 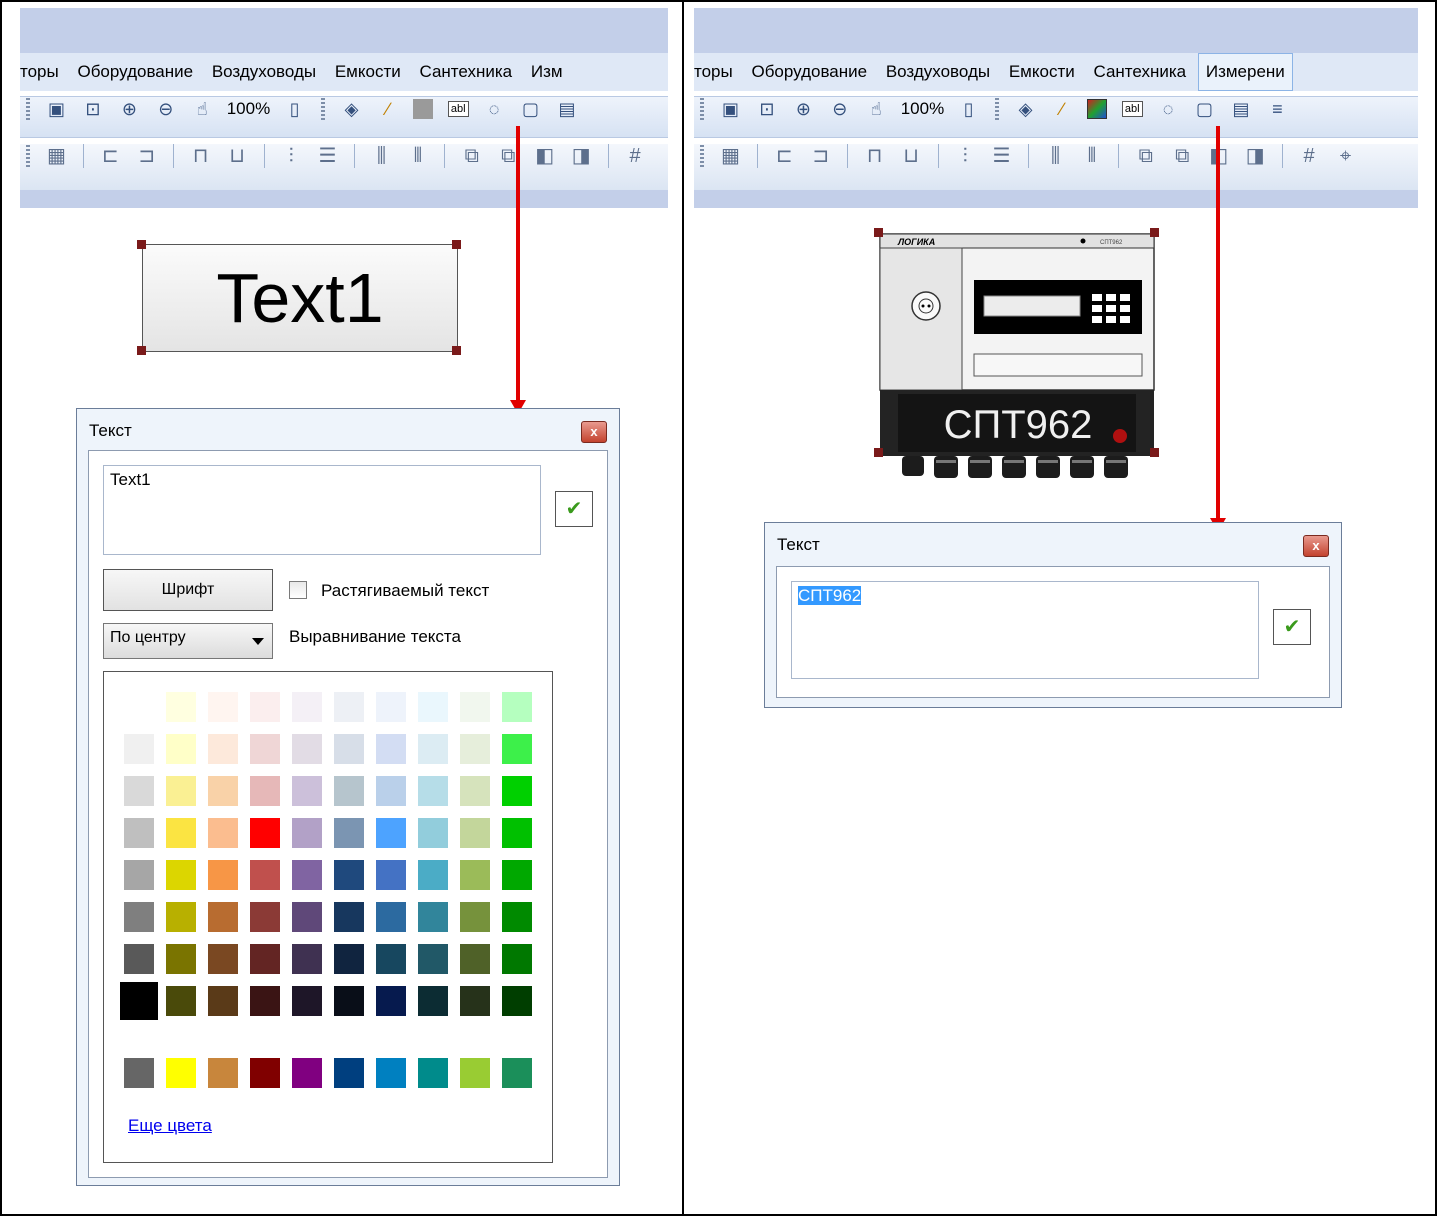 I want to click on zoom-level: 100%, so click(x=922, y=109).